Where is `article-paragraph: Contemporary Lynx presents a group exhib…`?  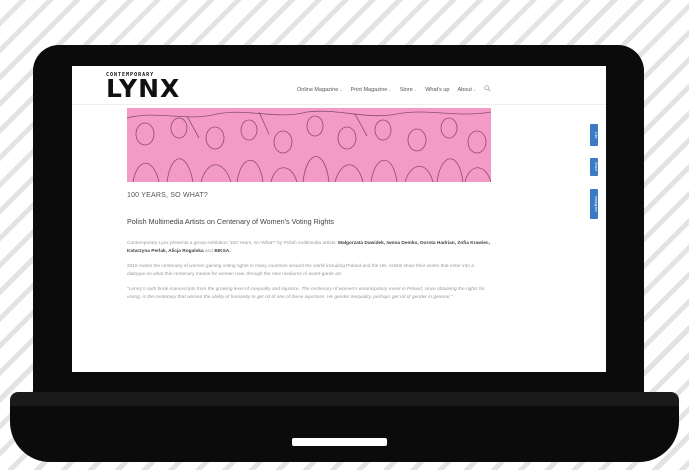 article-paragraph: Contemporary Lynx presents a group exhib… is located at coordinates (309, 248).